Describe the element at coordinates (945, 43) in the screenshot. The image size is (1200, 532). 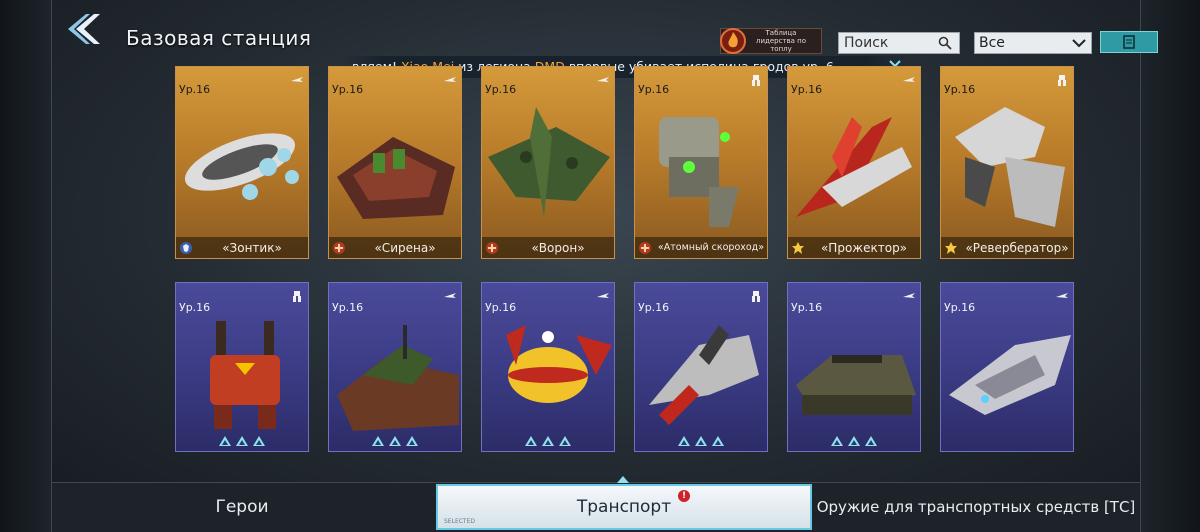
I see `search-icon` at that location.